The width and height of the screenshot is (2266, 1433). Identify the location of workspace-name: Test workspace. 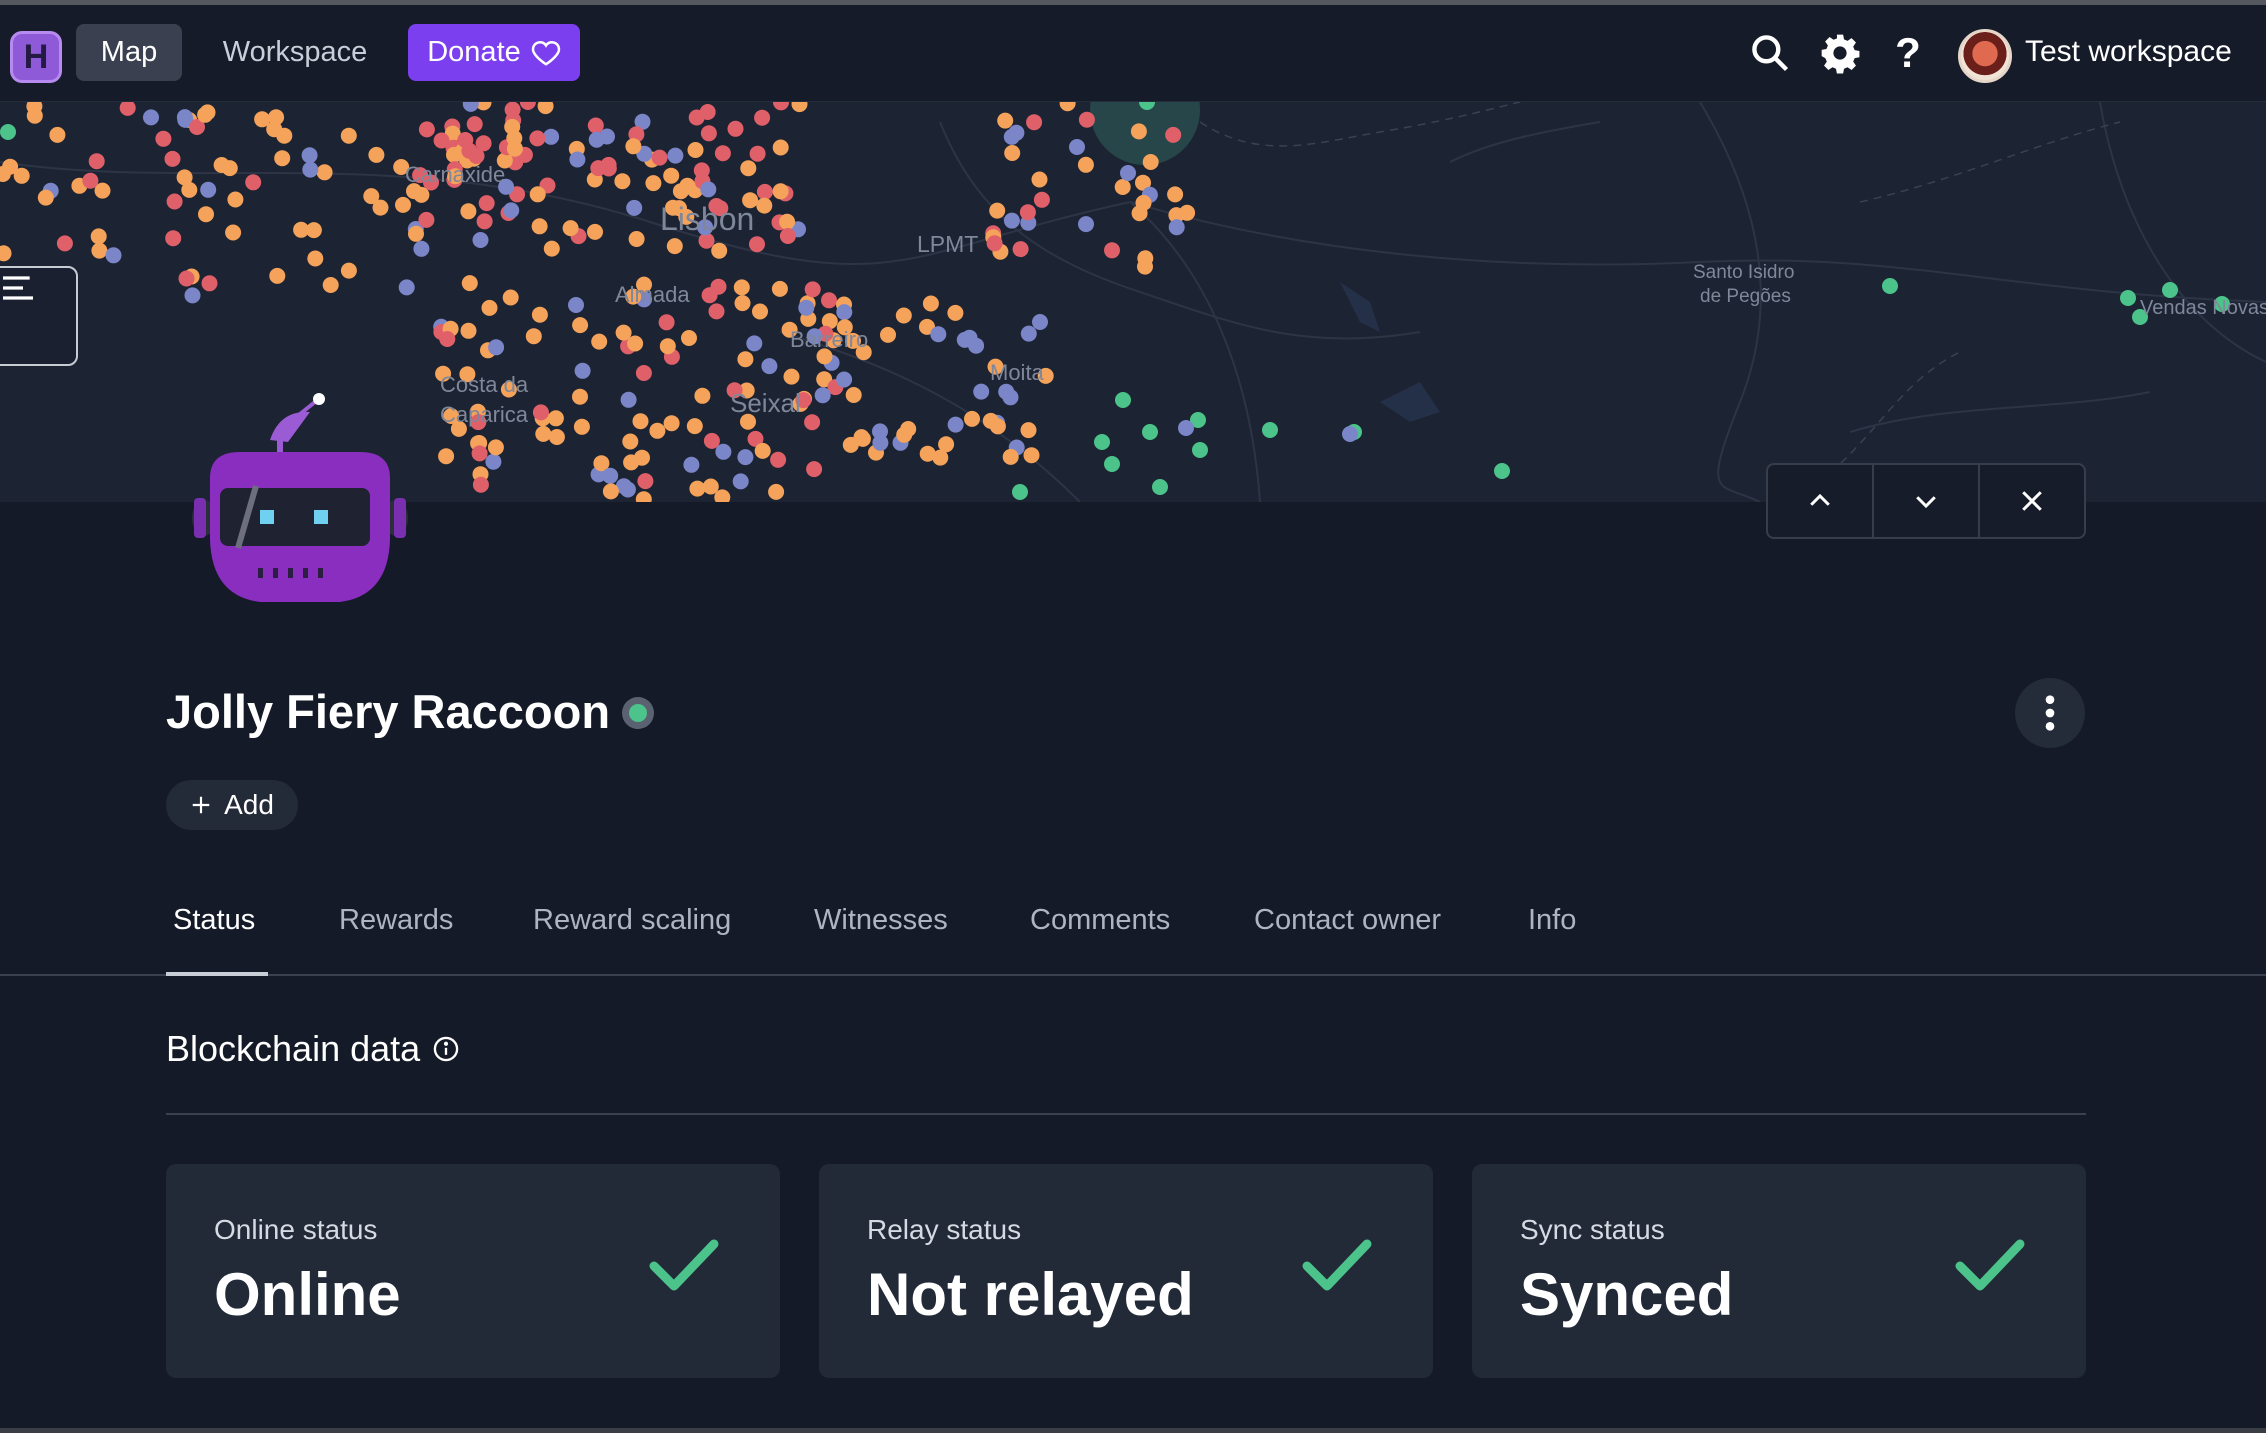
(2128, 52).